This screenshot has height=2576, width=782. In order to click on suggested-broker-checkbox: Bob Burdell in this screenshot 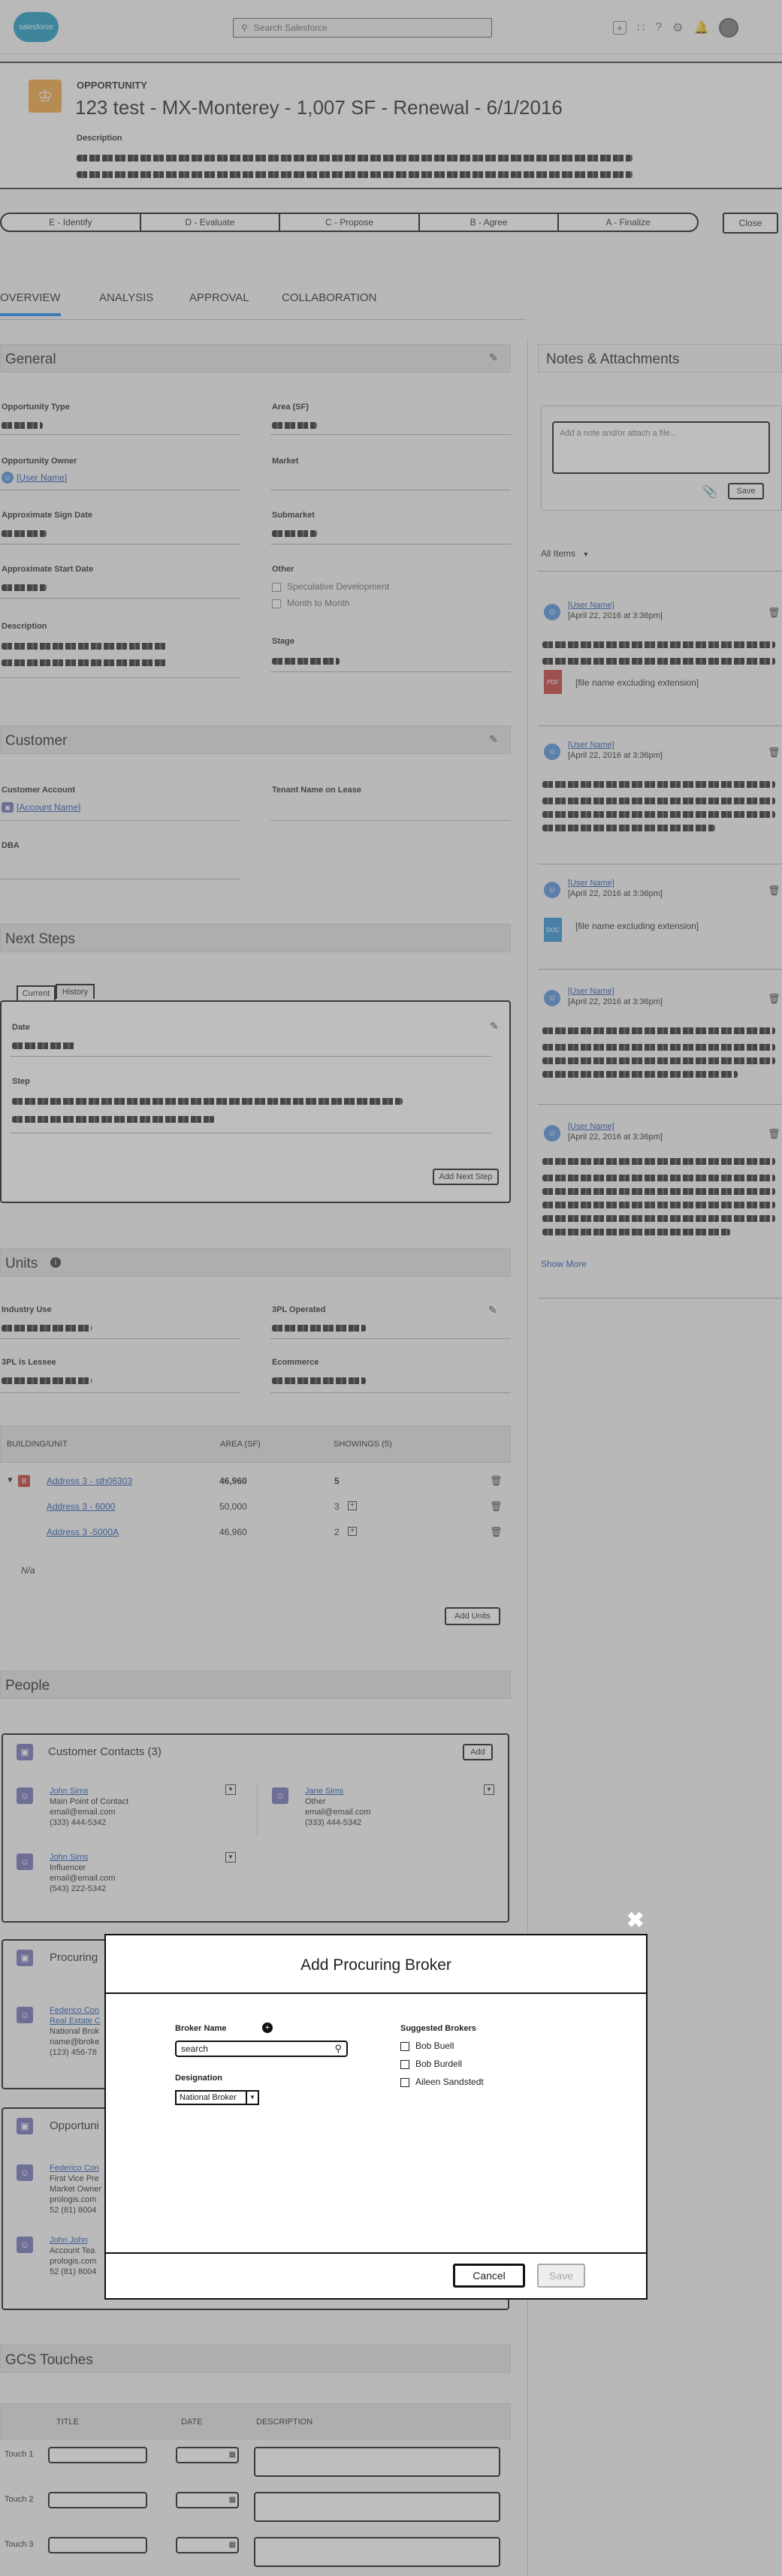, I will do `click(431, 2064)`.